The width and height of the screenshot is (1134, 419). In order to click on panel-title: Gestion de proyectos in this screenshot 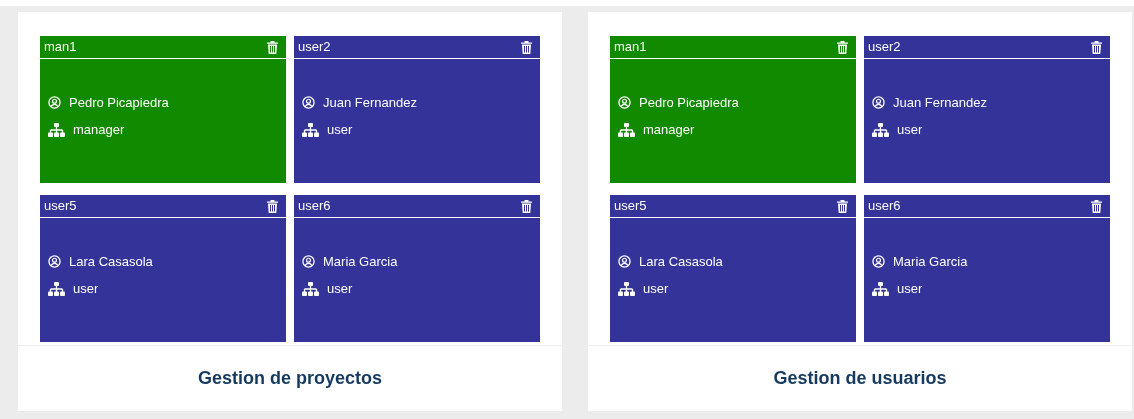, I will do `click(289, 378)`.